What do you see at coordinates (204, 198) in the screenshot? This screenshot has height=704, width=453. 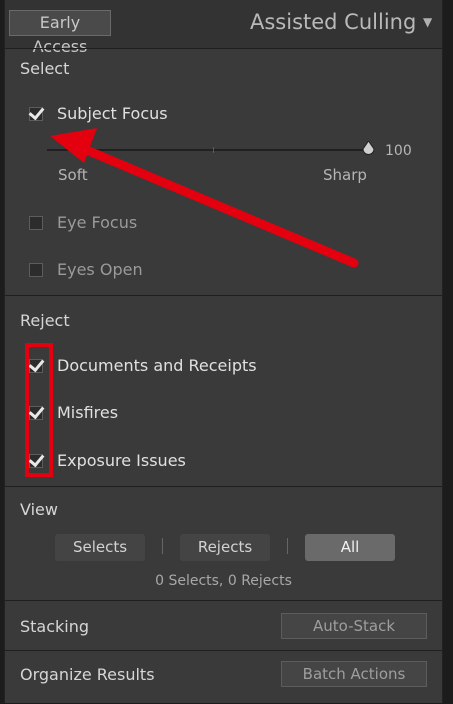 I see `annotation-arrow` at bounding box center [204, 198].